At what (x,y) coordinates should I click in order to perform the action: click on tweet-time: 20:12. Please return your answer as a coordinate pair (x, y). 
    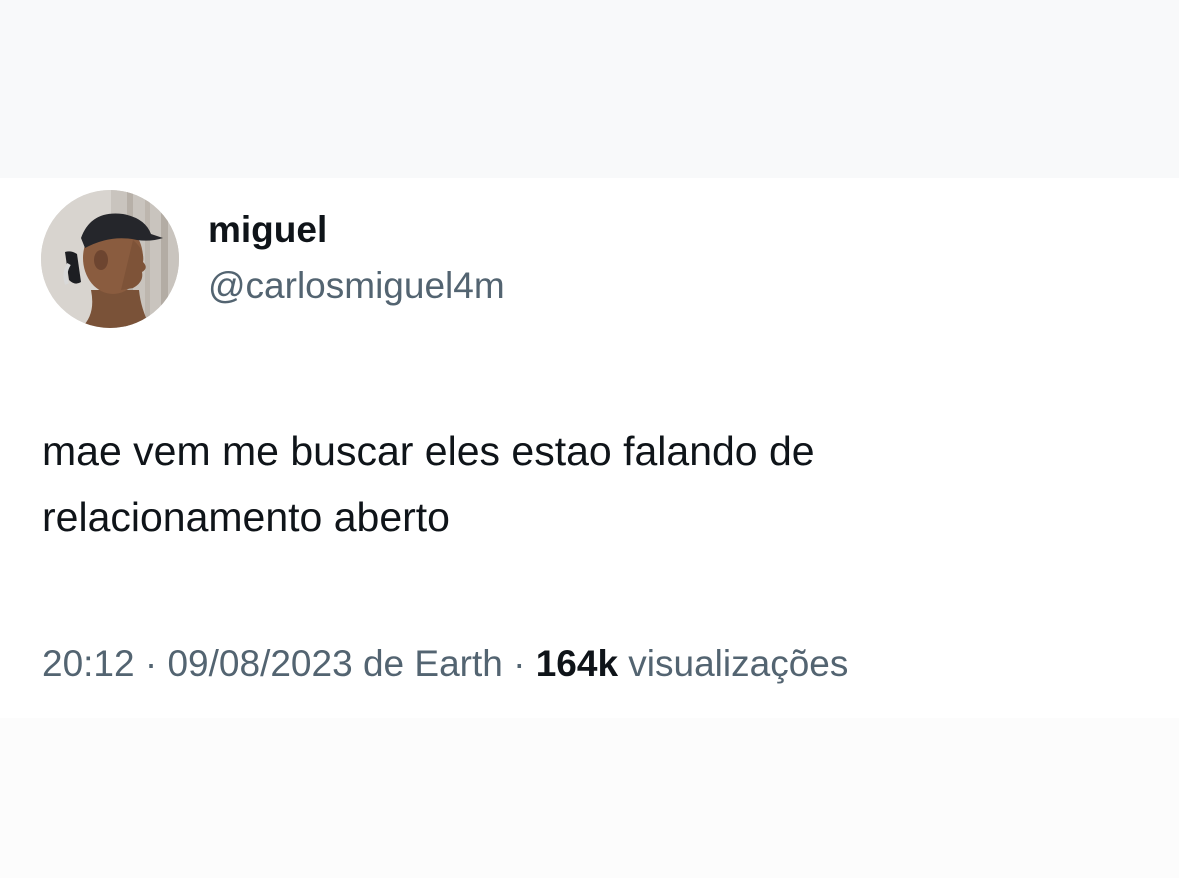
    Looking at the image, I should click on (88, 663).